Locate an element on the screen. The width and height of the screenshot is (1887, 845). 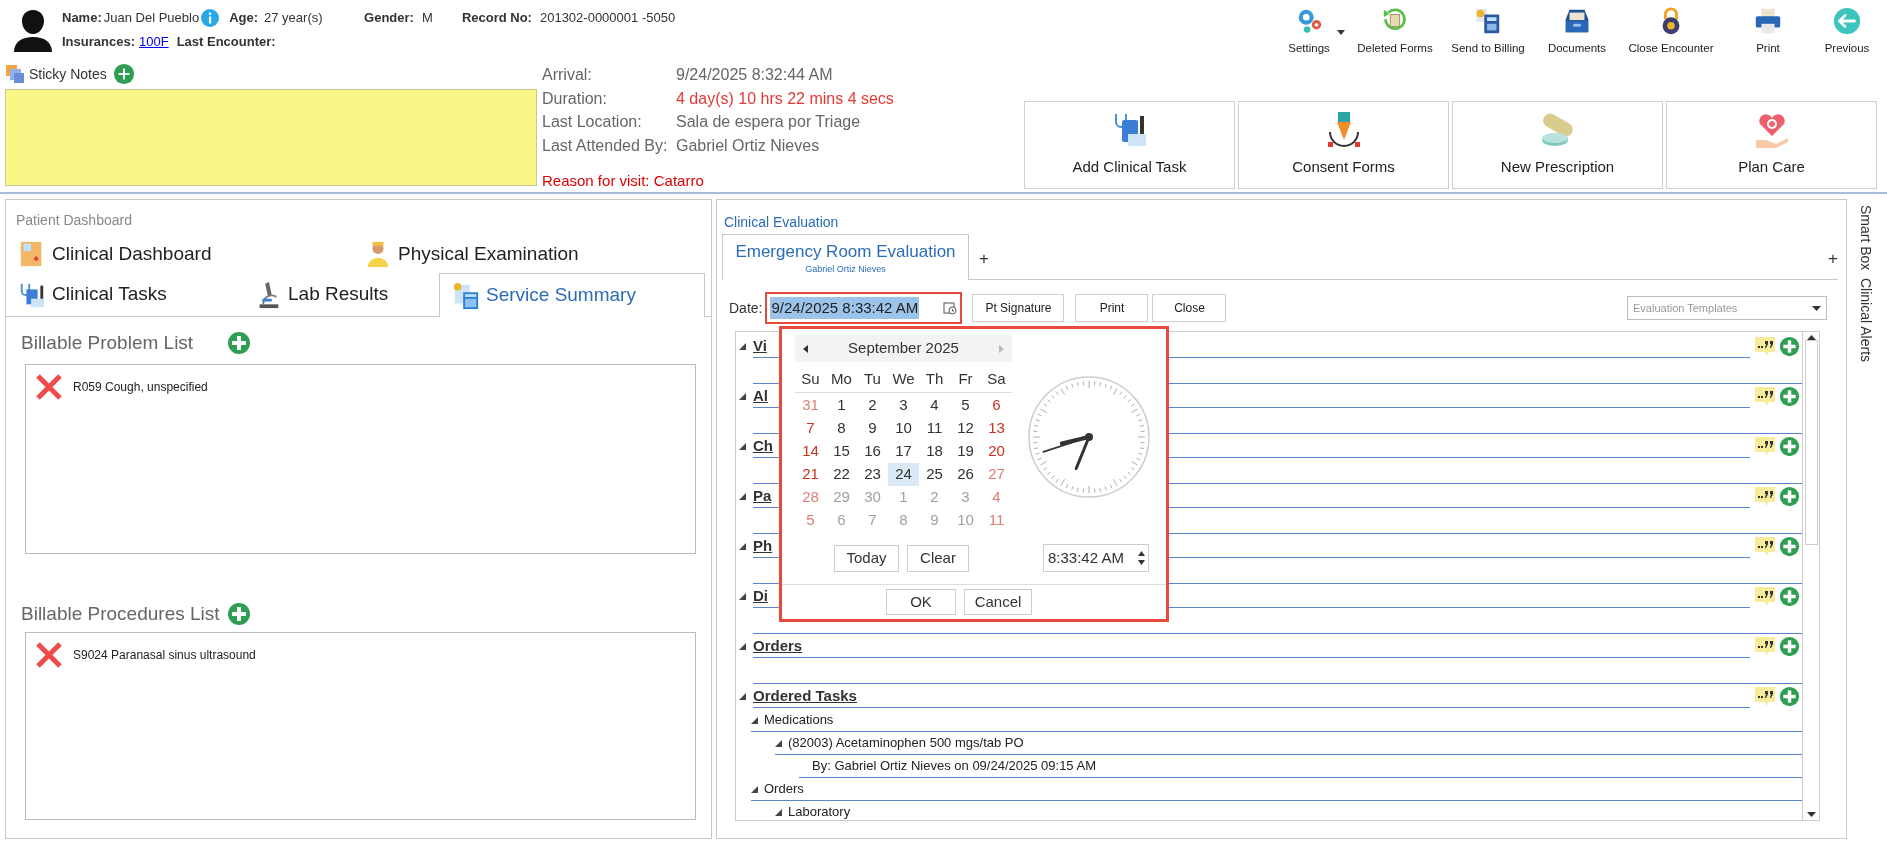
scroll-thumb is located at coordinates (1811, 442).